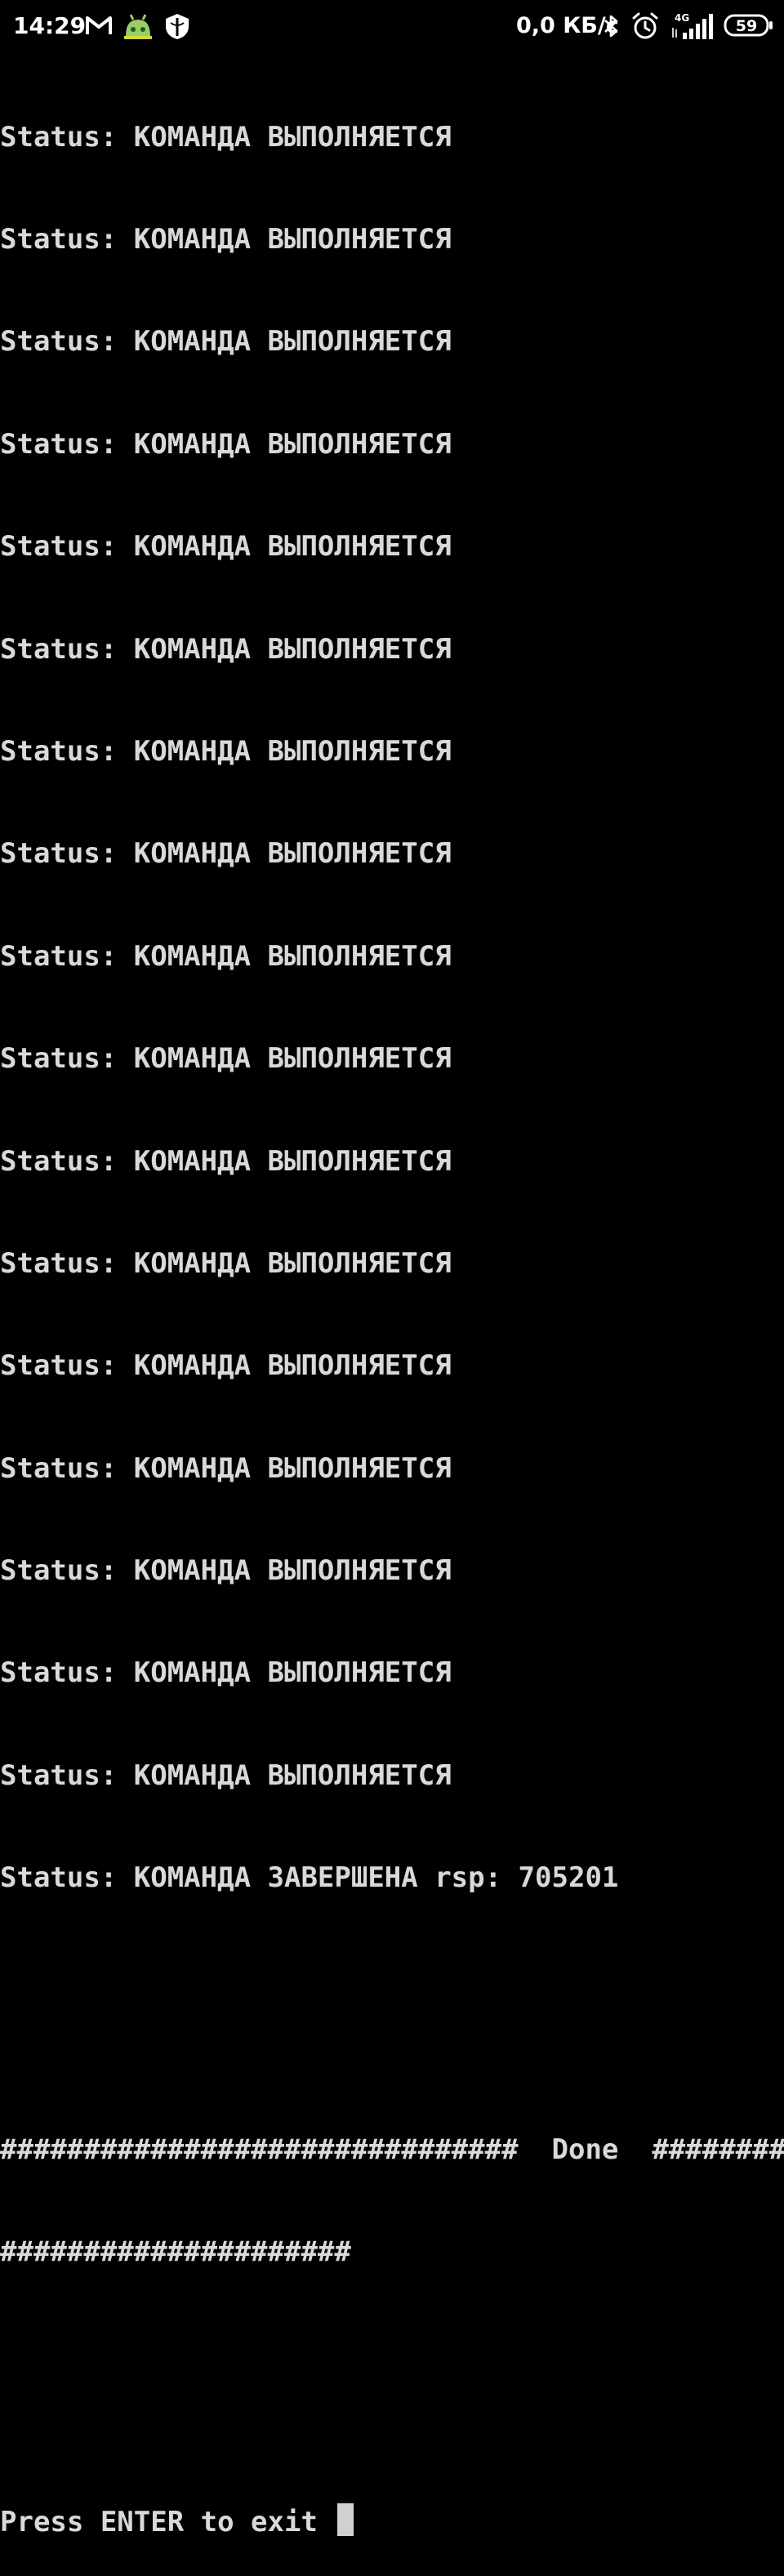 The image size is (784, 2576). Describe the element at coordinates (50, 25) in the screenshot. I see `clock: 14:29` at that location.